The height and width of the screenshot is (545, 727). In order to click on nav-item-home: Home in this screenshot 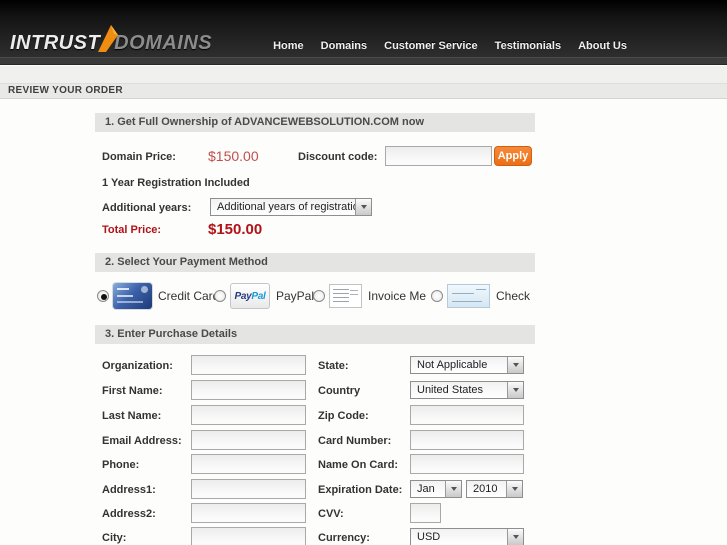, I will do `click(288, 46)`.